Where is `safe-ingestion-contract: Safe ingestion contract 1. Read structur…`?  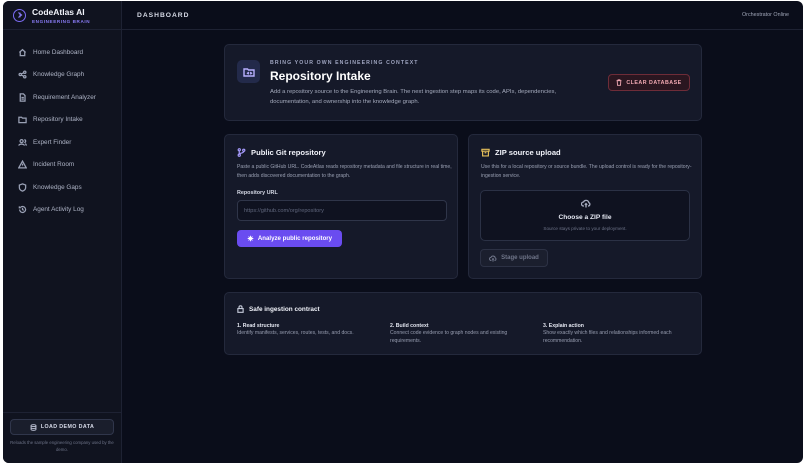 safe-ingestion-contract: Safe ingestion contract 1. Read structur… is located at coordinates (463, 323).